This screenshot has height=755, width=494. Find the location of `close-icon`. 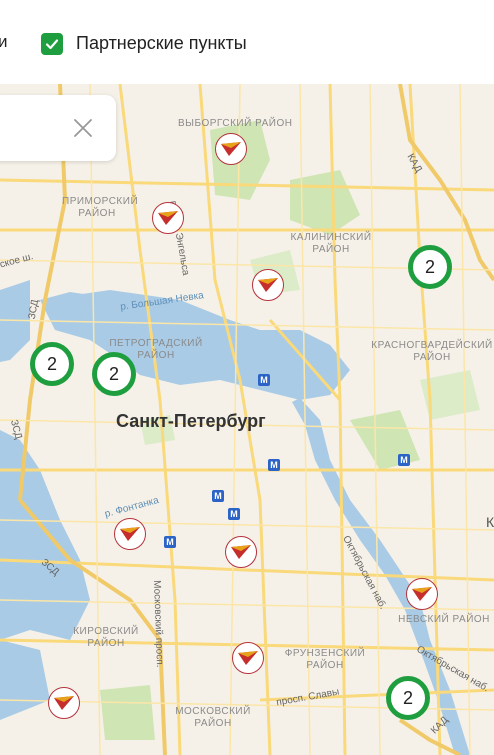

close-icon is located at coordinates (83, 128).